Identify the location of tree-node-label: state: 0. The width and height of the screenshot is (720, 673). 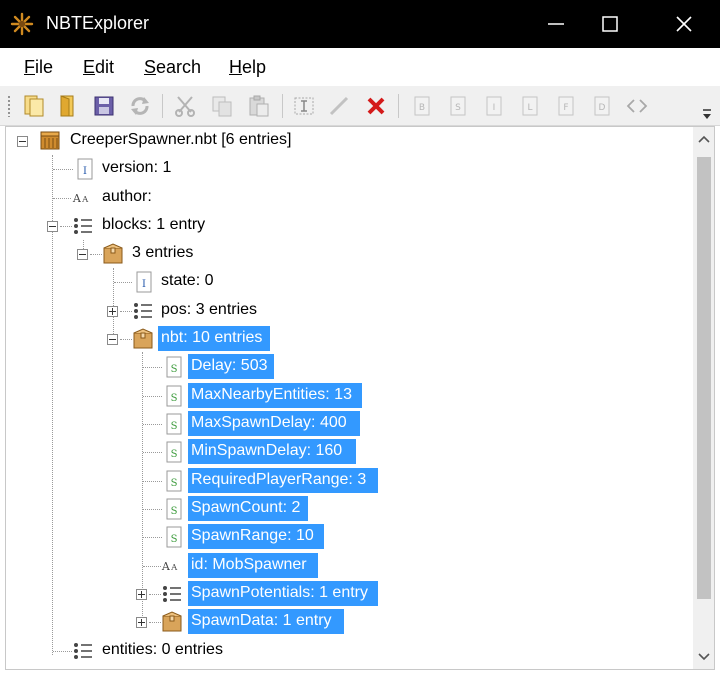
(187, 280).